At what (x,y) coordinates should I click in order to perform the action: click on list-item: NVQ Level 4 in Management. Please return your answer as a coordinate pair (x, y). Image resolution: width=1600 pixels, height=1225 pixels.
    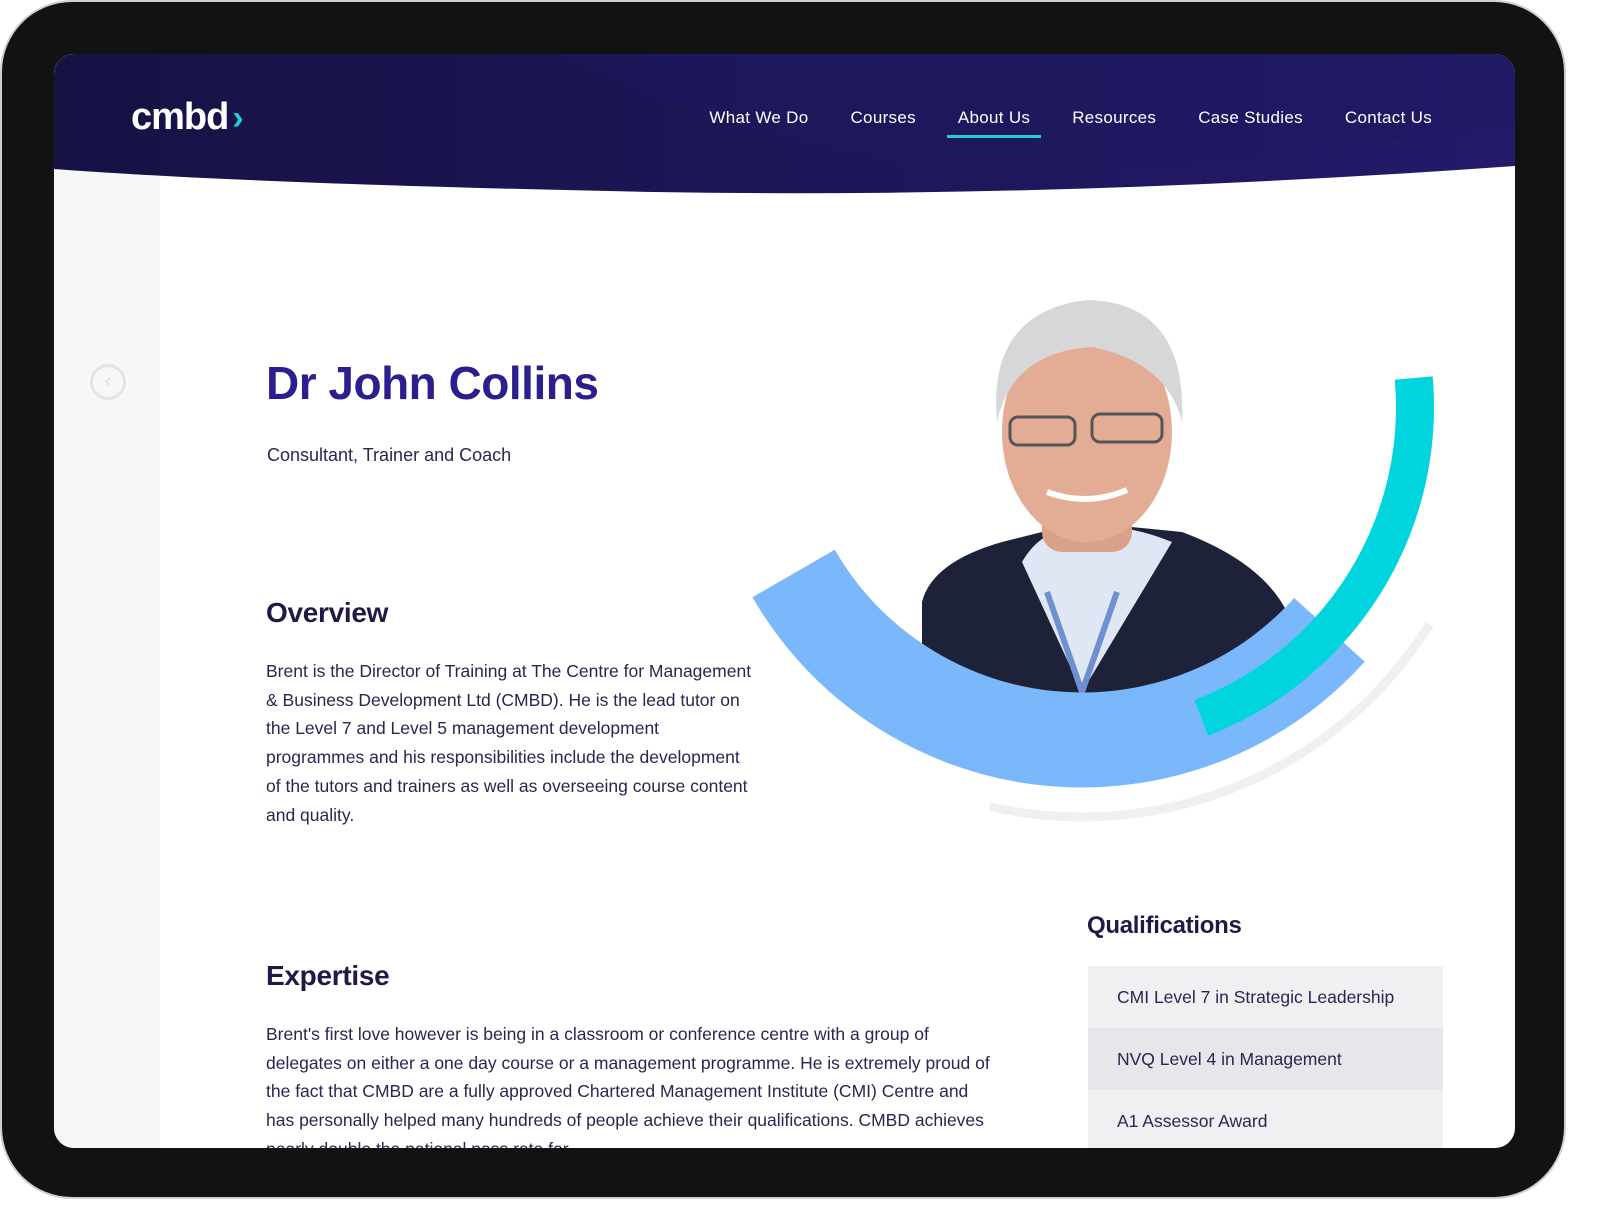
    Looking at the image, I should click on (1265, 1059).